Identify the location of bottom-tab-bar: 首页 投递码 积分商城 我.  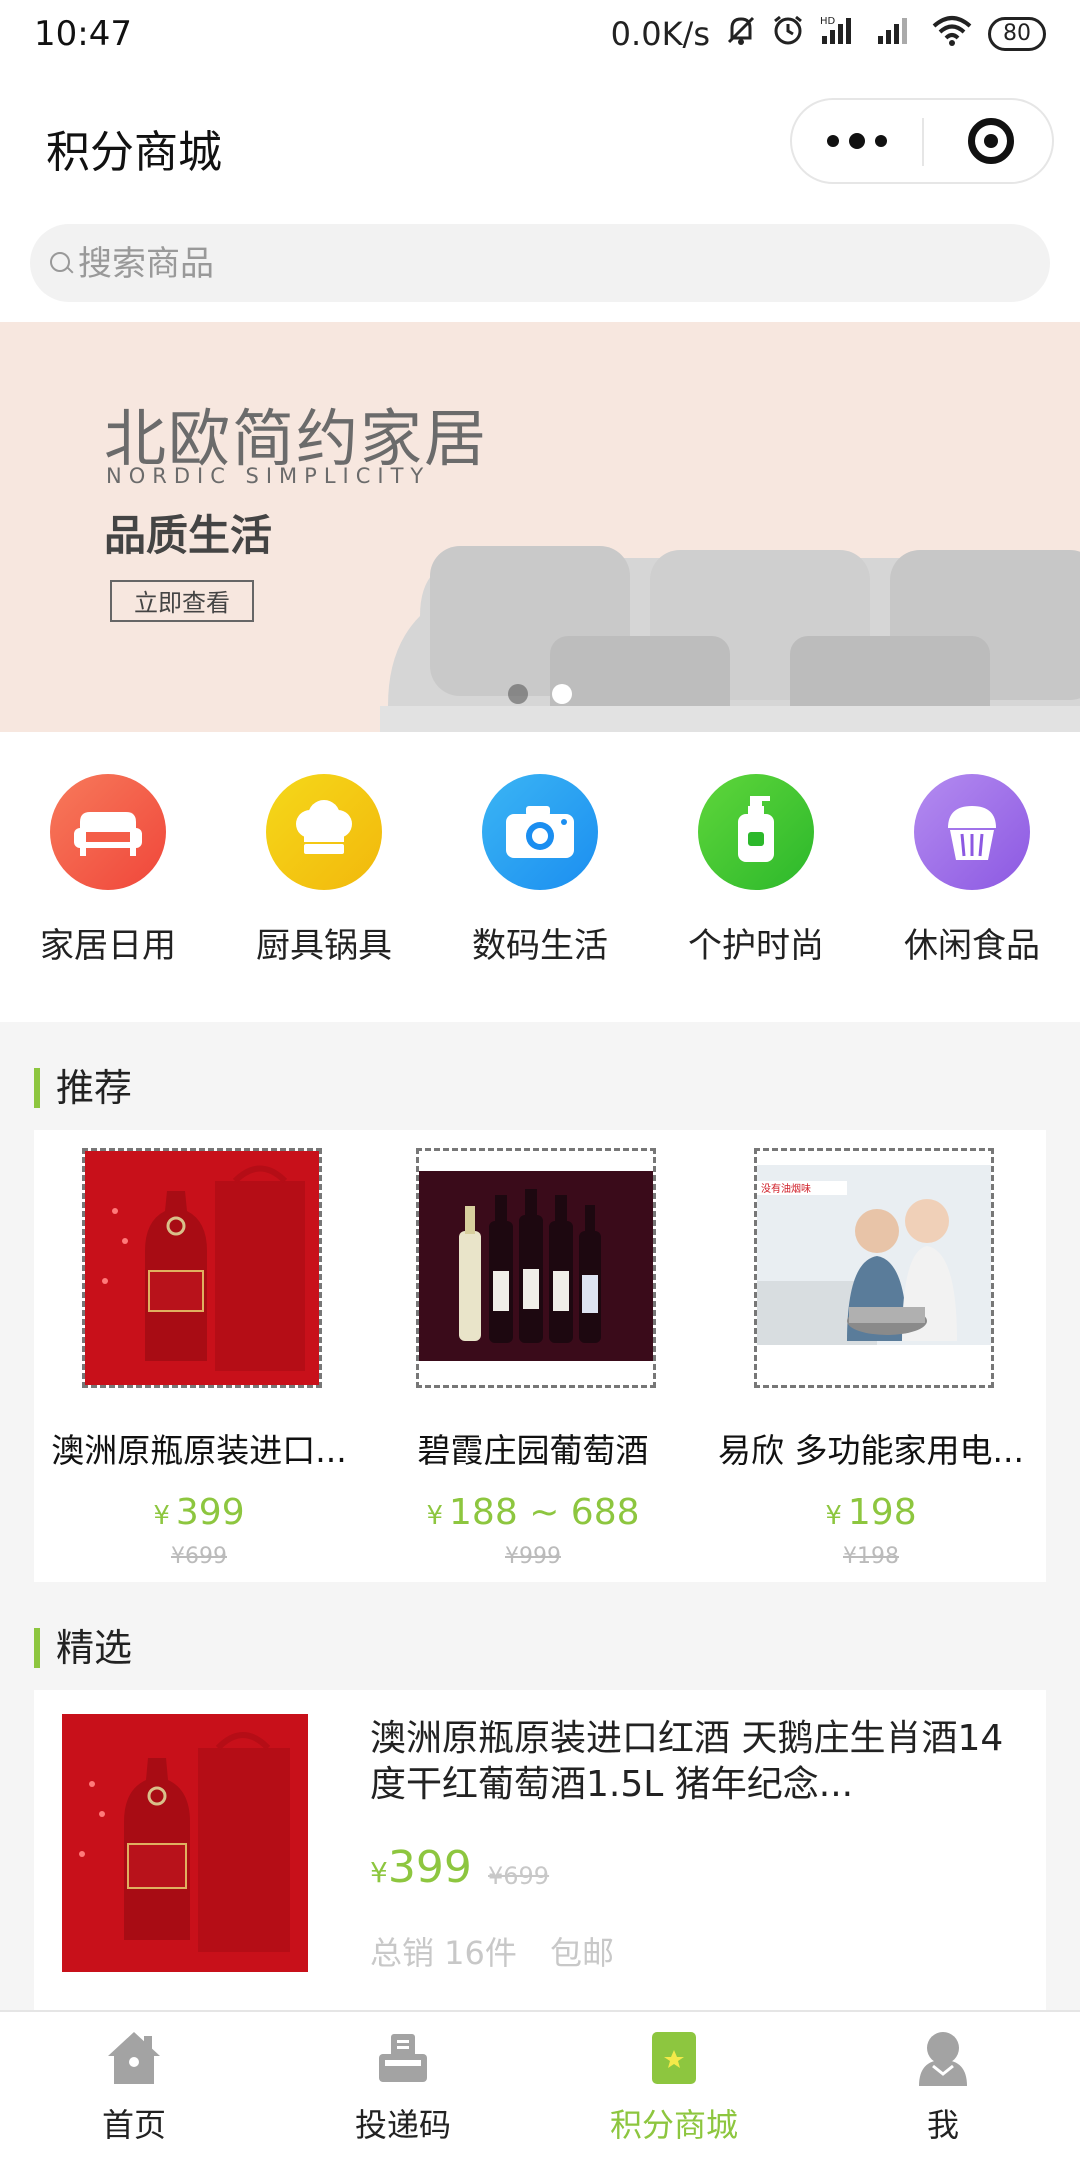
(540, 2086).